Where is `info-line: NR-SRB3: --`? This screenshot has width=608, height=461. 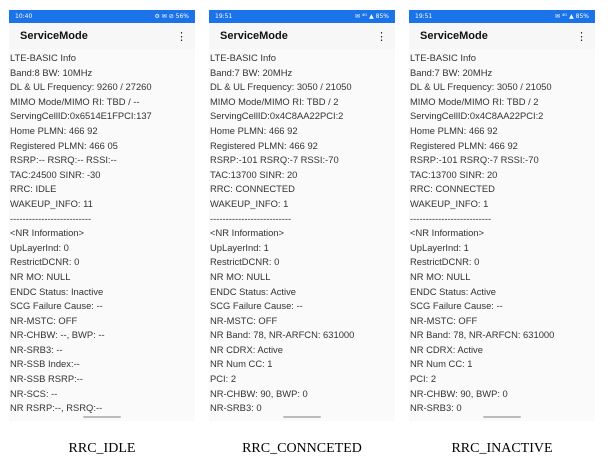 info-line: NR-SRB3: -- is located at coordinates (36, 349).